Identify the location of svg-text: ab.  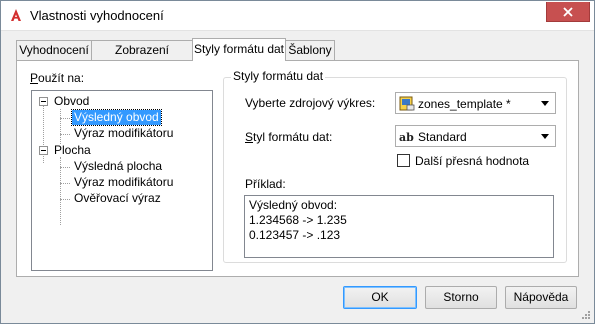
(406, 137).